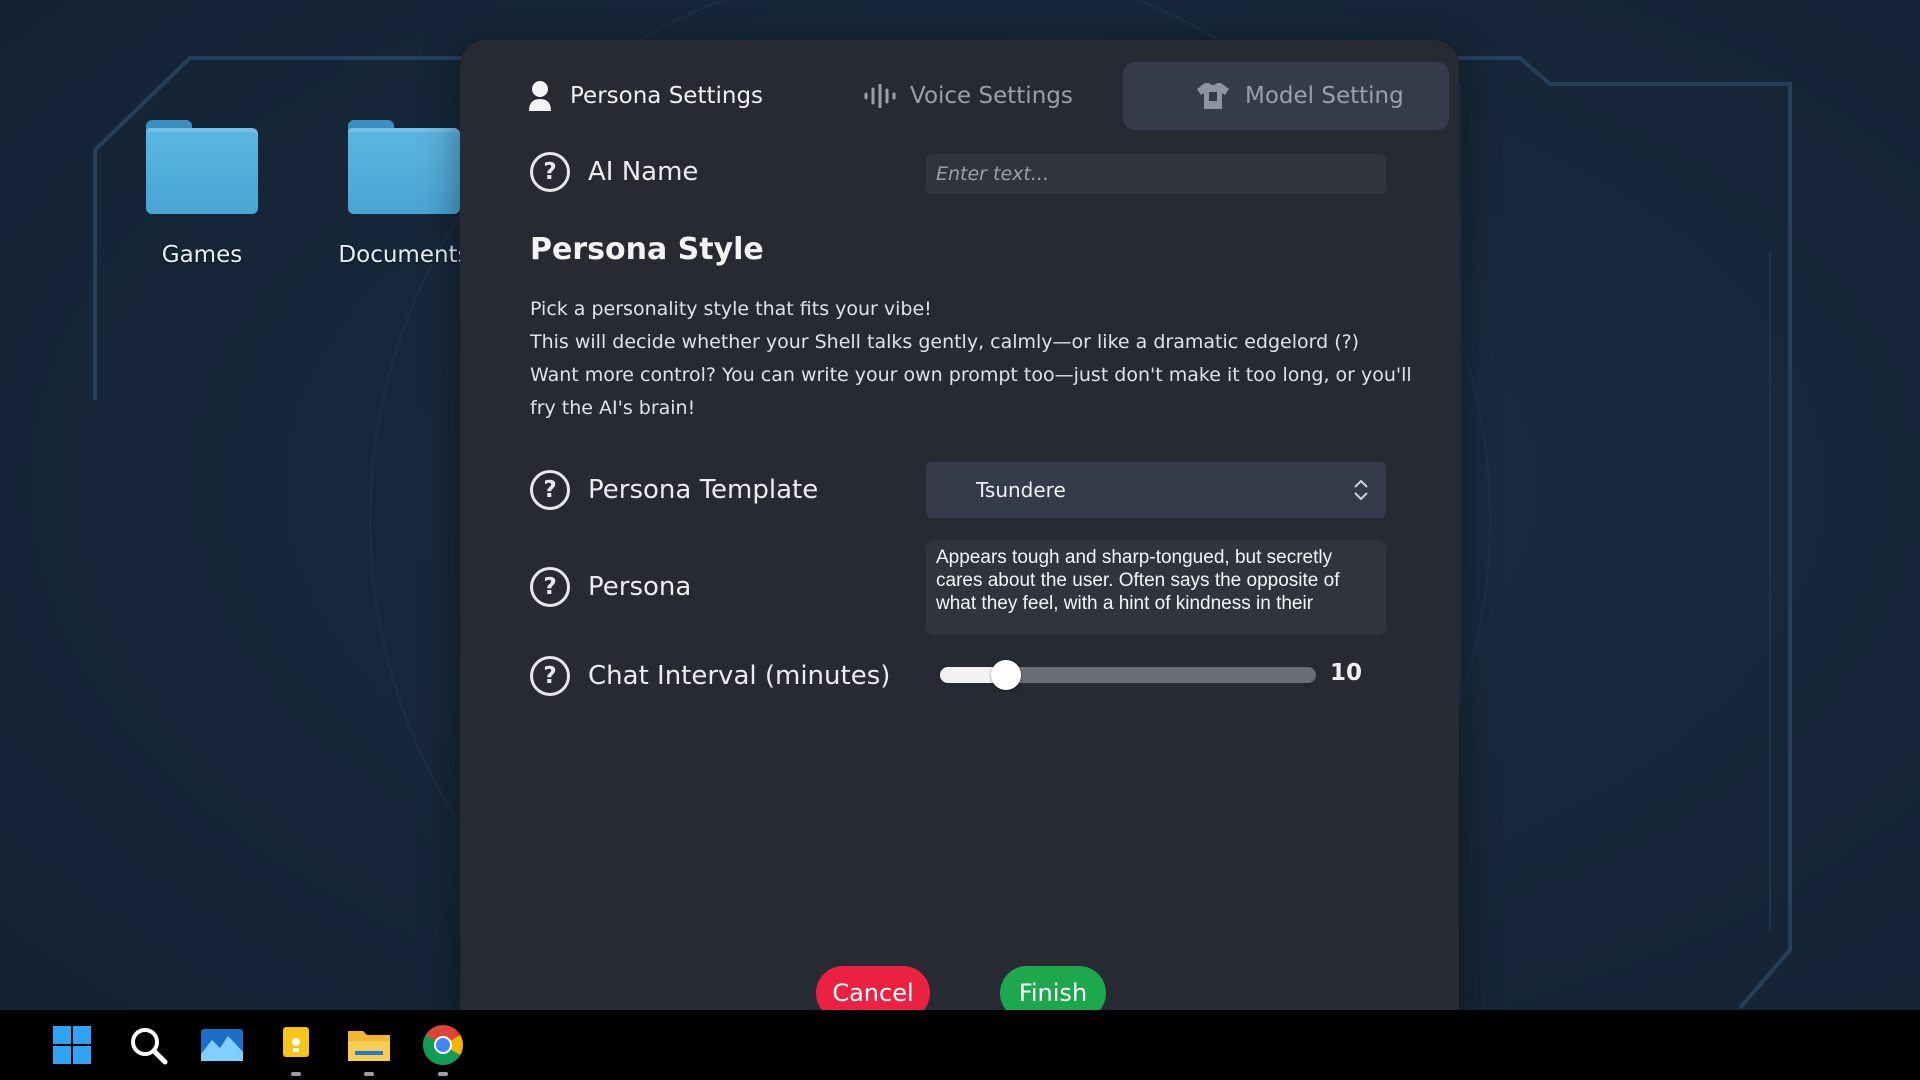 This screenshot has width=1920, height=1080. I want to click on tab-label: Voice Settings, so click(991, 96).